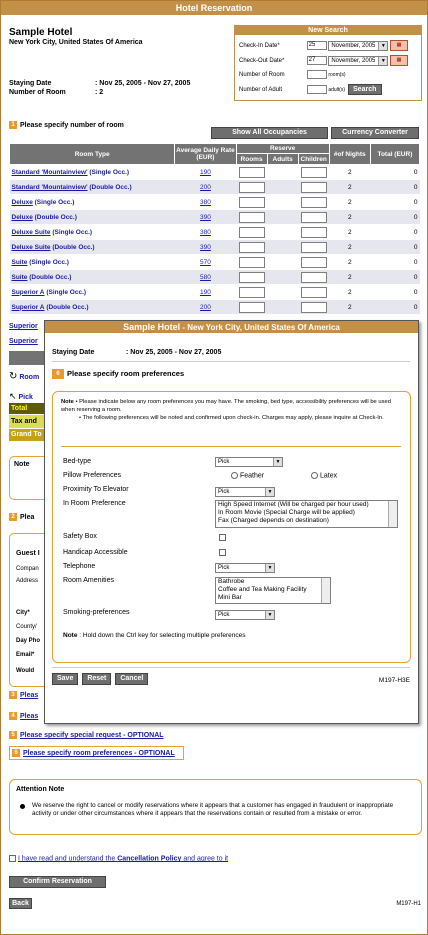  What do you see at coordinates (324, 475) in the screenshot?
I see `pillow-latex-option: Latex` at bounding box center [324, 475].